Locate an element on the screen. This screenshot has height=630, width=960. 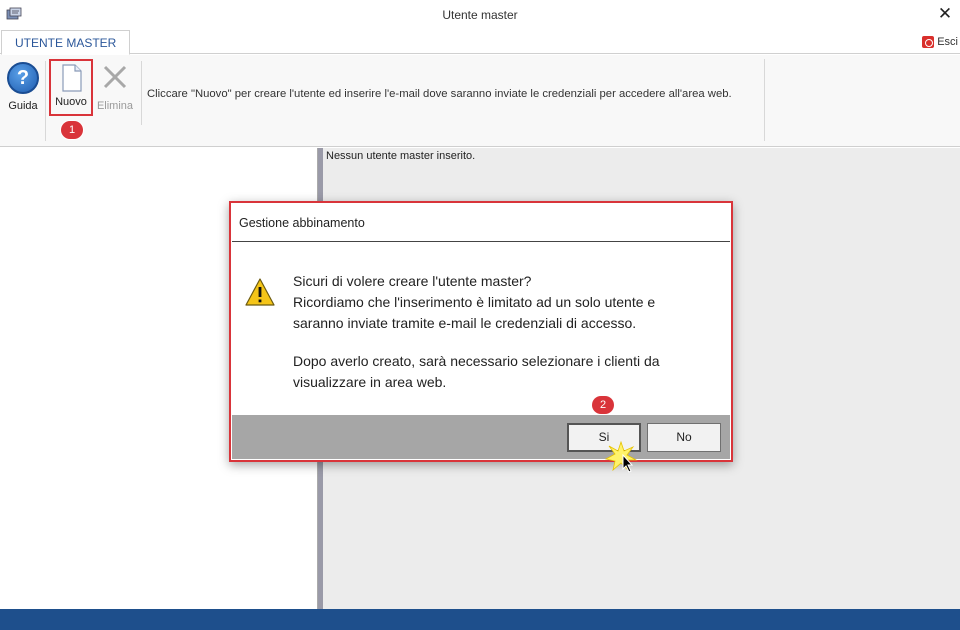
exit-button: Esci is located at coordinates (940, 42).